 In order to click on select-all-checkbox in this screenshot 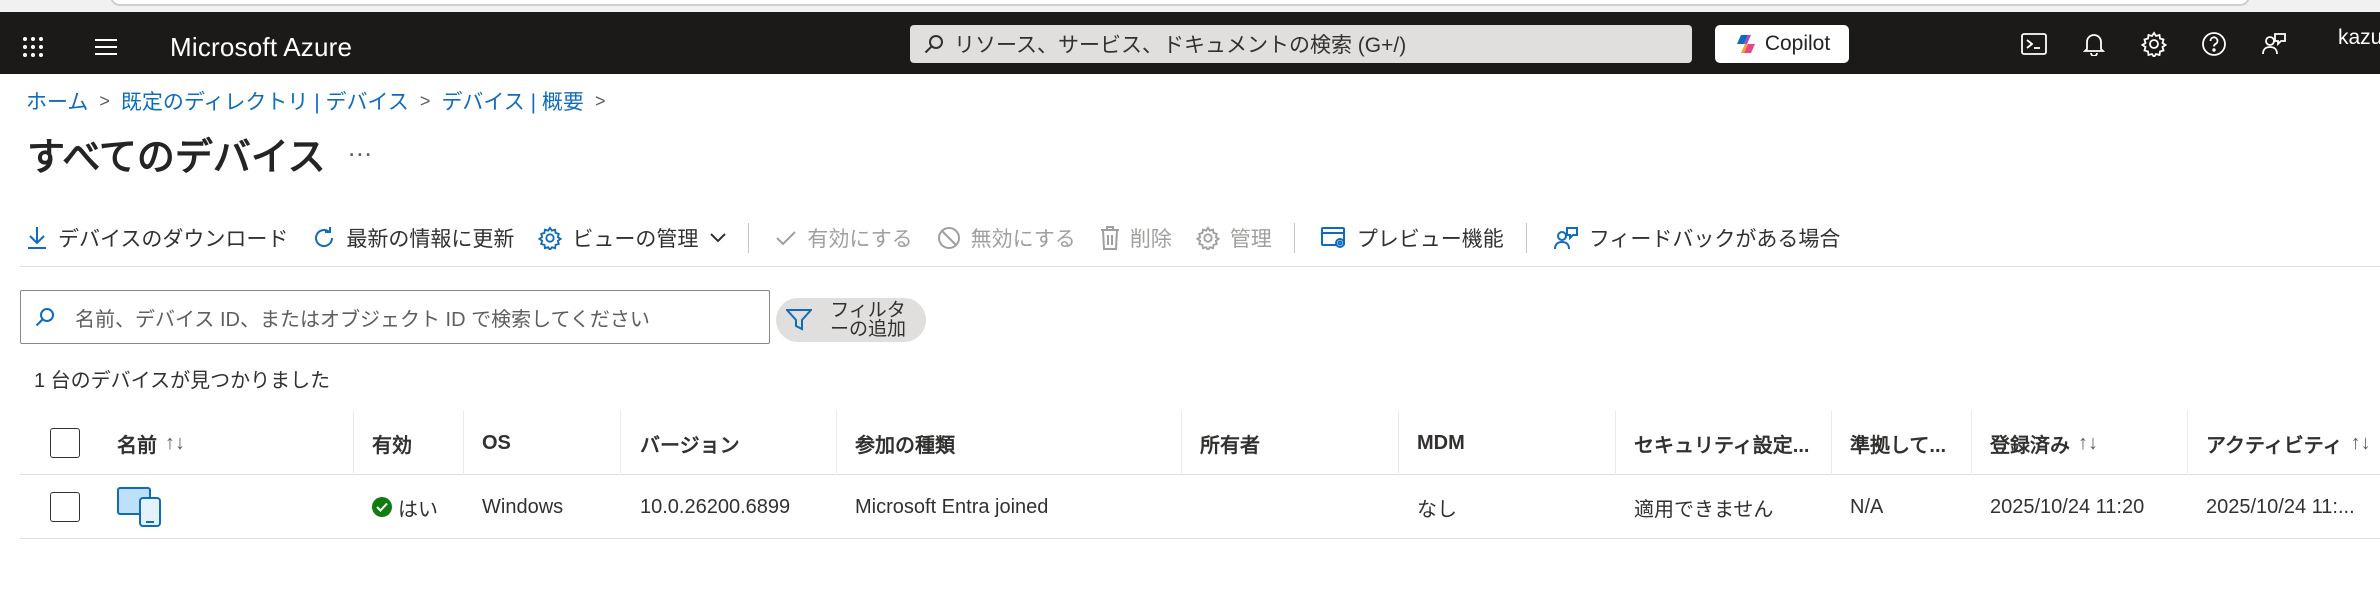, I will do `click(65, 443)`.